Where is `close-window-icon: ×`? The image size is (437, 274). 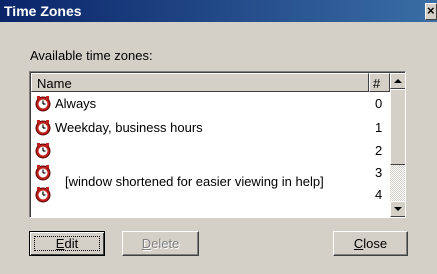
close-window-icon: × is located at coordinates (431, 11).